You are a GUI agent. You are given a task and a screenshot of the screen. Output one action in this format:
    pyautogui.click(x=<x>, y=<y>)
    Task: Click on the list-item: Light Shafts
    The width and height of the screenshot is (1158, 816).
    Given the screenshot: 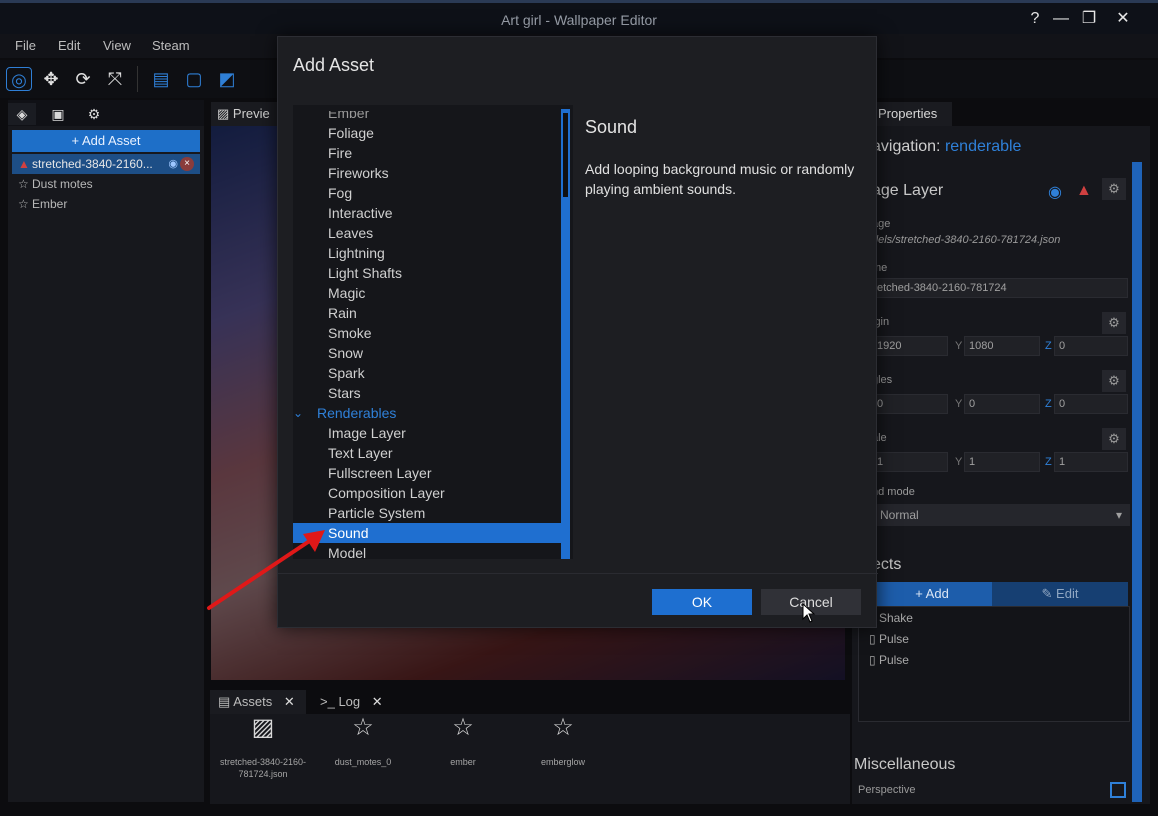 What is the action you would take?
    pyautogui.click(x=428, y=273)
    